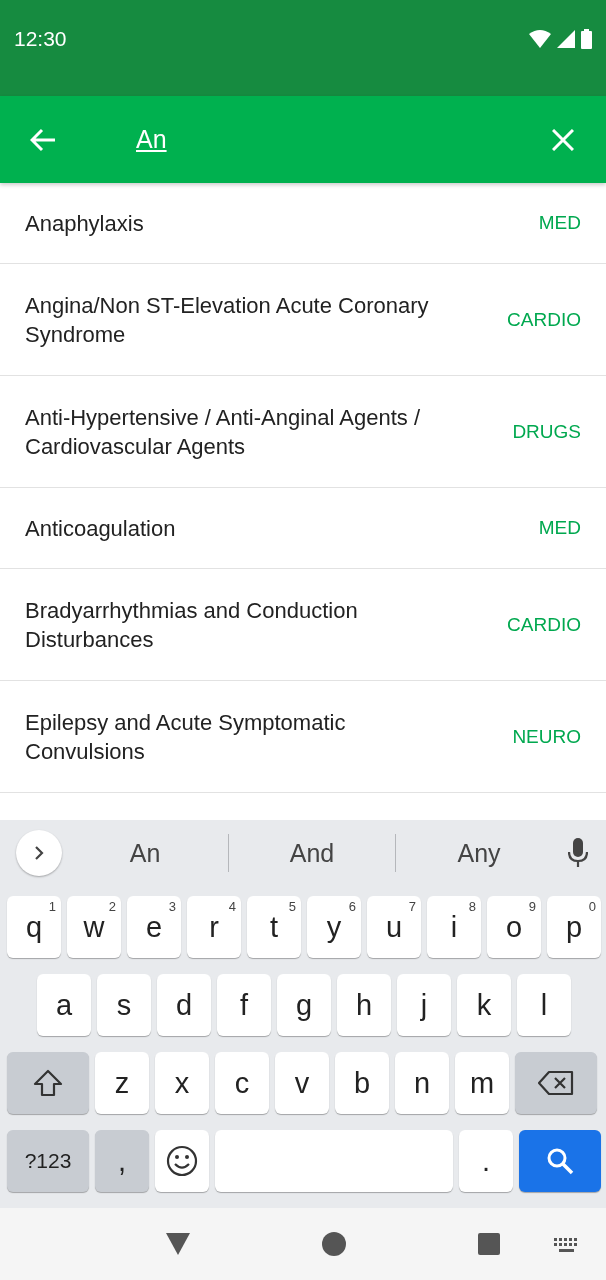 This screenshot has height=1280, width=606. I want to click on key: c, so click(242, 1083).